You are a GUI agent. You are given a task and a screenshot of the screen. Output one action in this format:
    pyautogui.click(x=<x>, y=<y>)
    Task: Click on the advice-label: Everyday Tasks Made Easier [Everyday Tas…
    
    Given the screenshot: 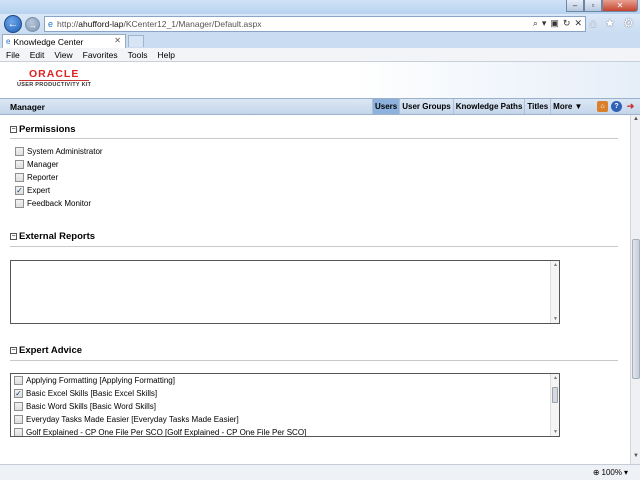 What is the action you would take?
    pyautogui.click(x=132, y=419)
    